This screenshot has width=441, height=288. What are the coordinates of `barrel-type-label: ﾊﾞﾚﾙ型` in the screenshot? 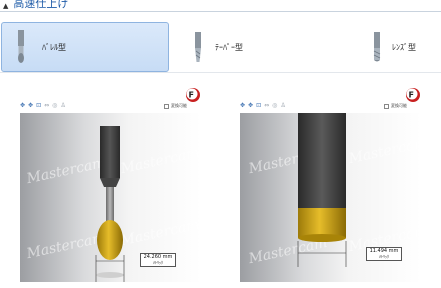 It's located at (54, 47).